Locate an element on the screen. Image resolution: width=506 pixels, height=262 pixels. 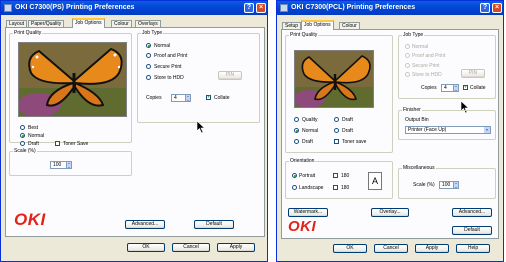
help-button: Help is located at coordinates (473, 248).